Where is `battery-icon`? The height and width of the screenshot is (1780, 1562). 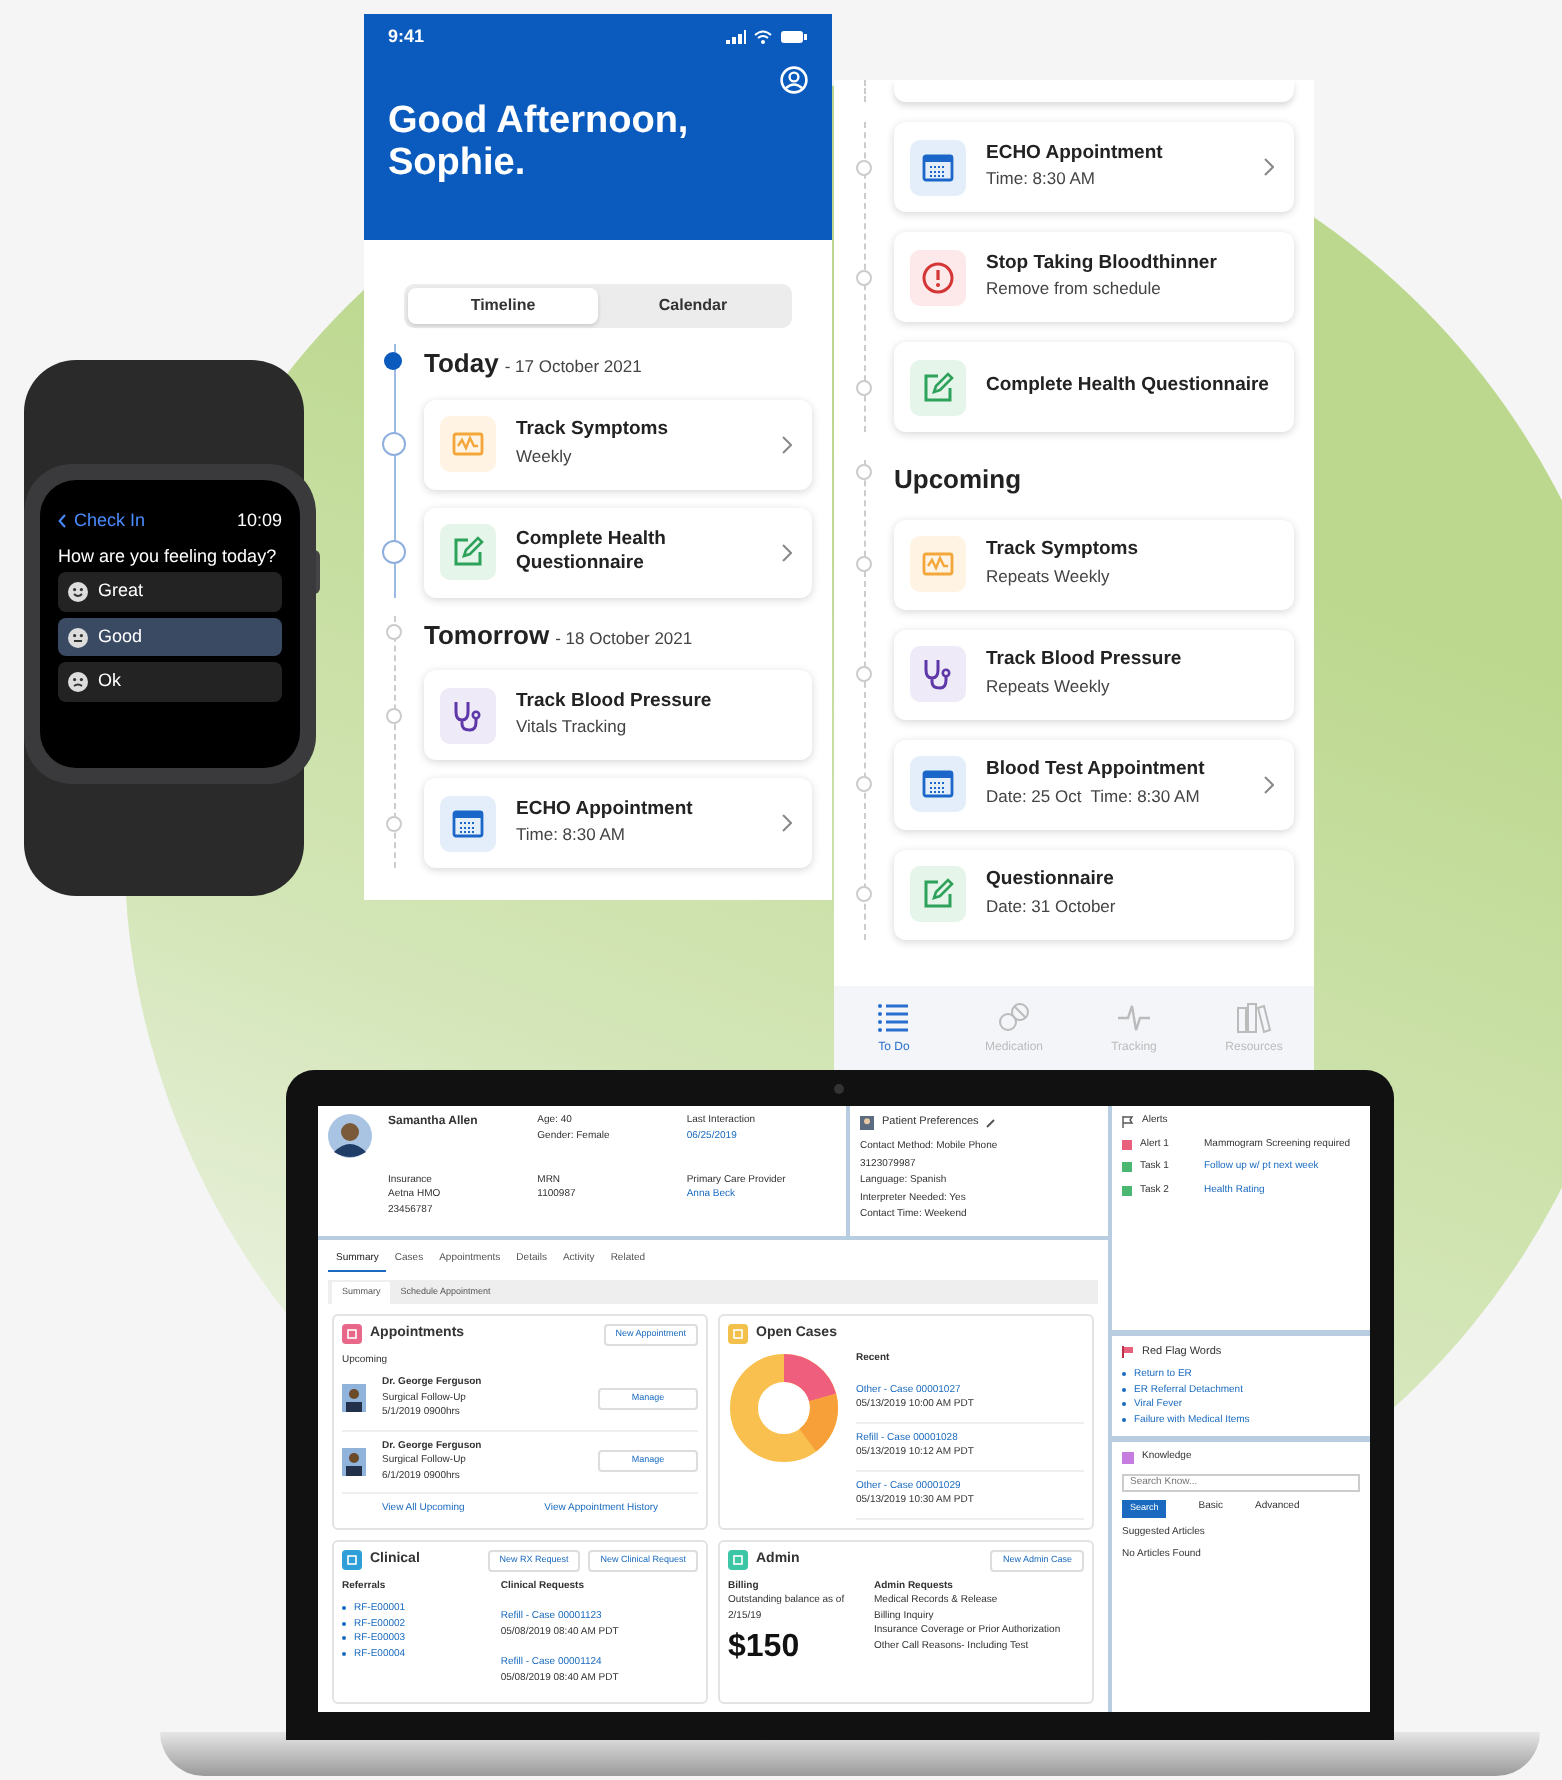 battery-icon is located at coordinates (794, 37).